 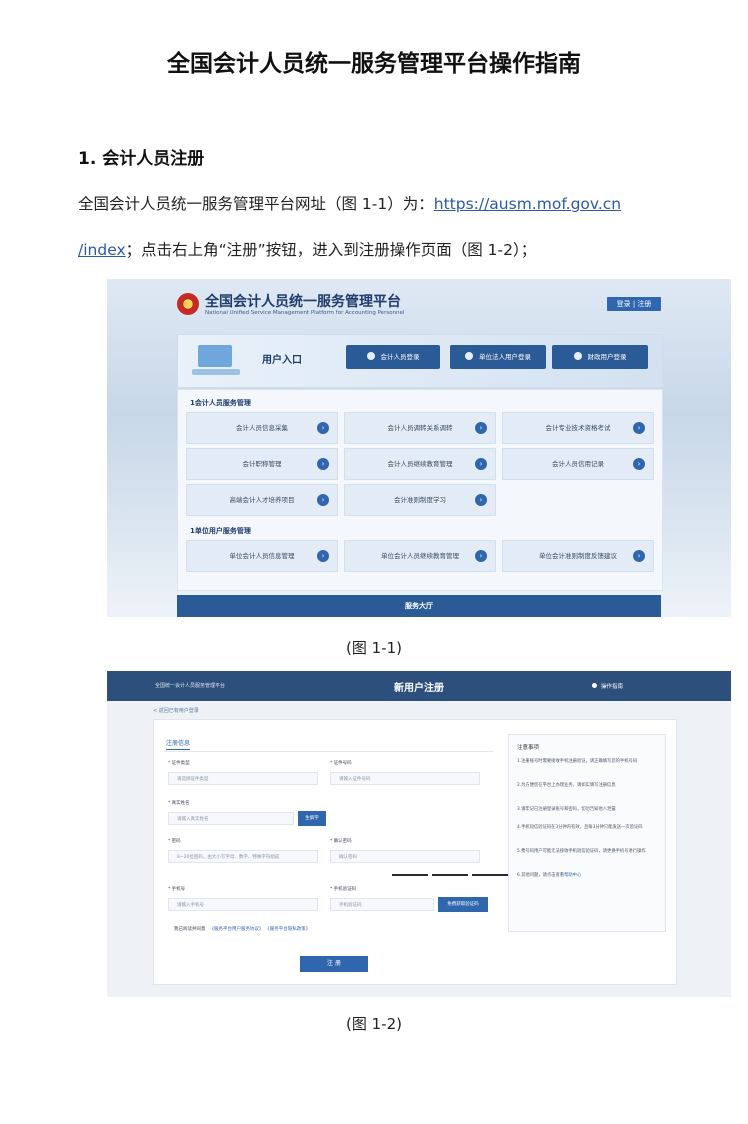 I want to click on service-tile: 会计人员信用记录 ›, so click(x=578, y=464).